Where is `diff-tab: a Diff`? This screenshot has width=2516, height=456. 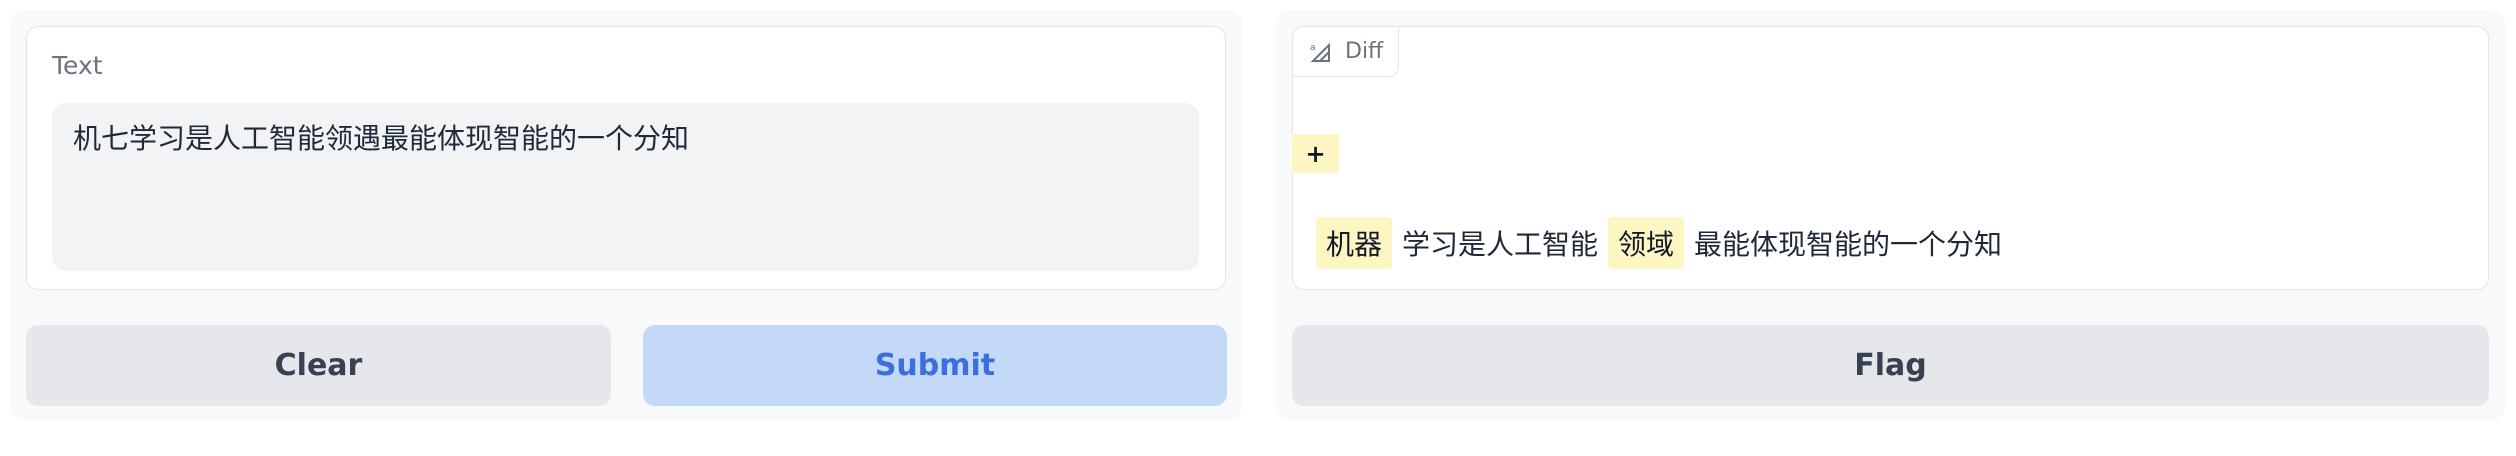 diff-tab: a Diff is located at coordinates (1345, 51).